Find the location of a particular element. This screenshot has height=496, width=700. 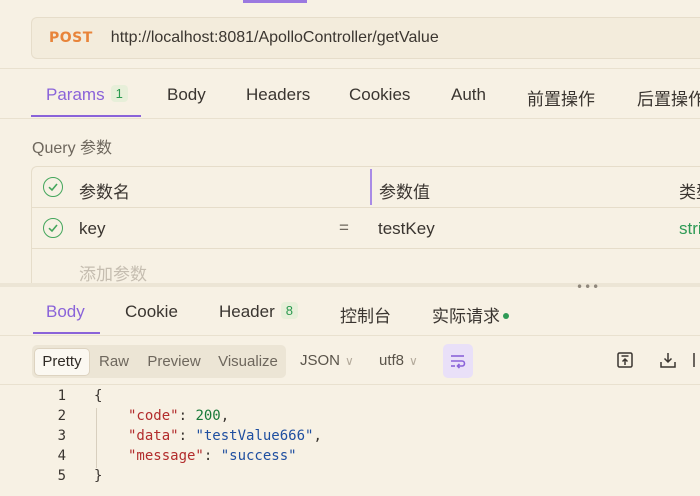

response-tab-actual-request: 实际请求 is located at coordinates (470, 314).